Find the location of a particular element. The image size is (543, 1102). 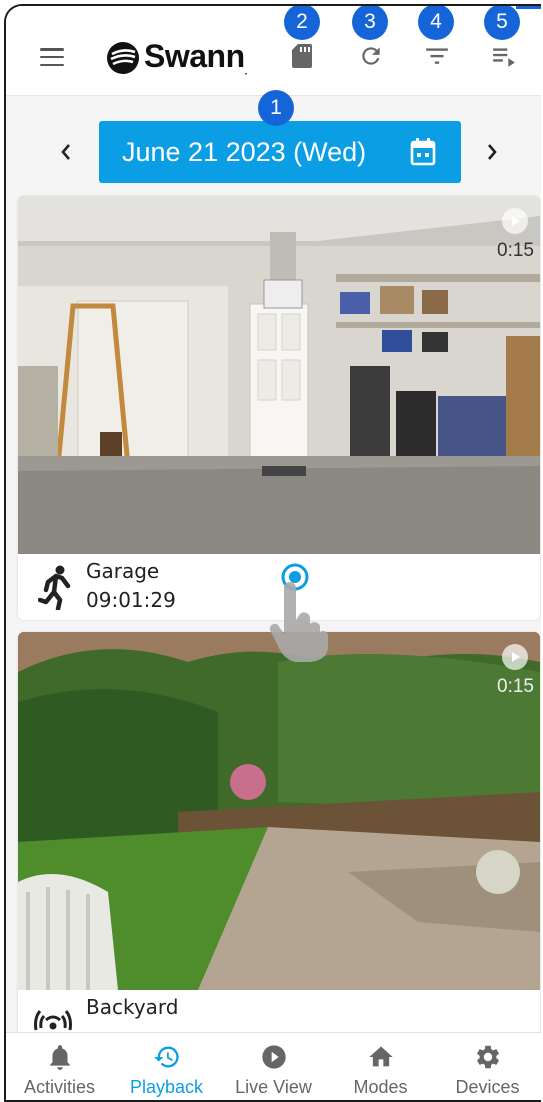

callout-5-leader is located at coordinates (528, 7).